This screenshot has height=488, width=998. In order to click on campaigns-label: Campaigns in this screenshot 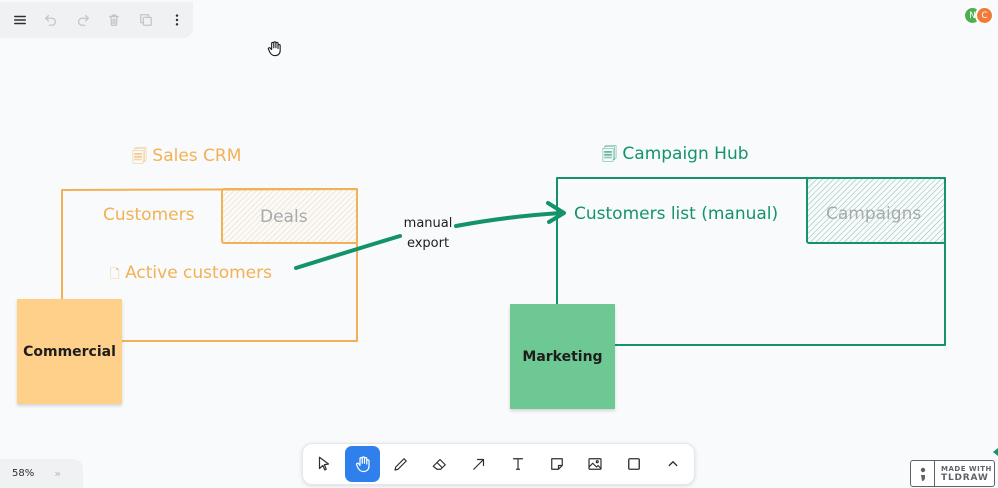, I will do `click(873, 214)`.